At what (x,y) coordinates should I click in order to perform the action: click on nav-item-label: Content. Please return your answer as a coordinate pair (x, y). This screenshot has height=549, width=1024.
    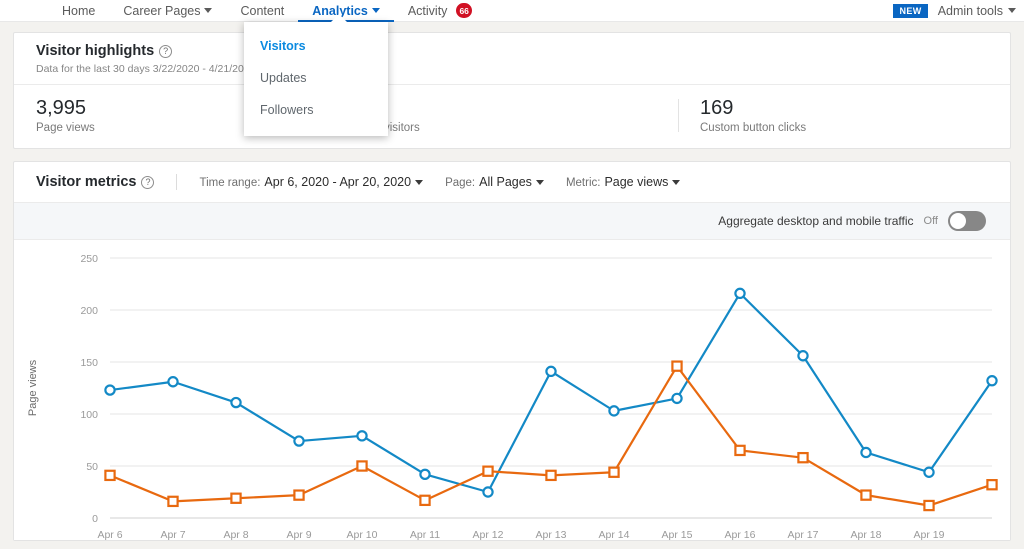
    Looking at the image, I should click on (262, 10).